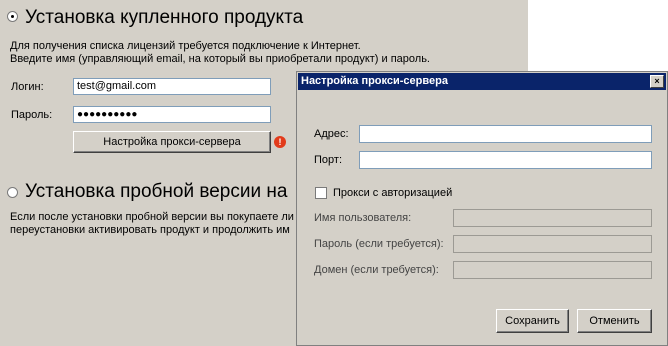  I want to click on proxy-auth-label: Прокси с авторизацией, so click(393, 193).